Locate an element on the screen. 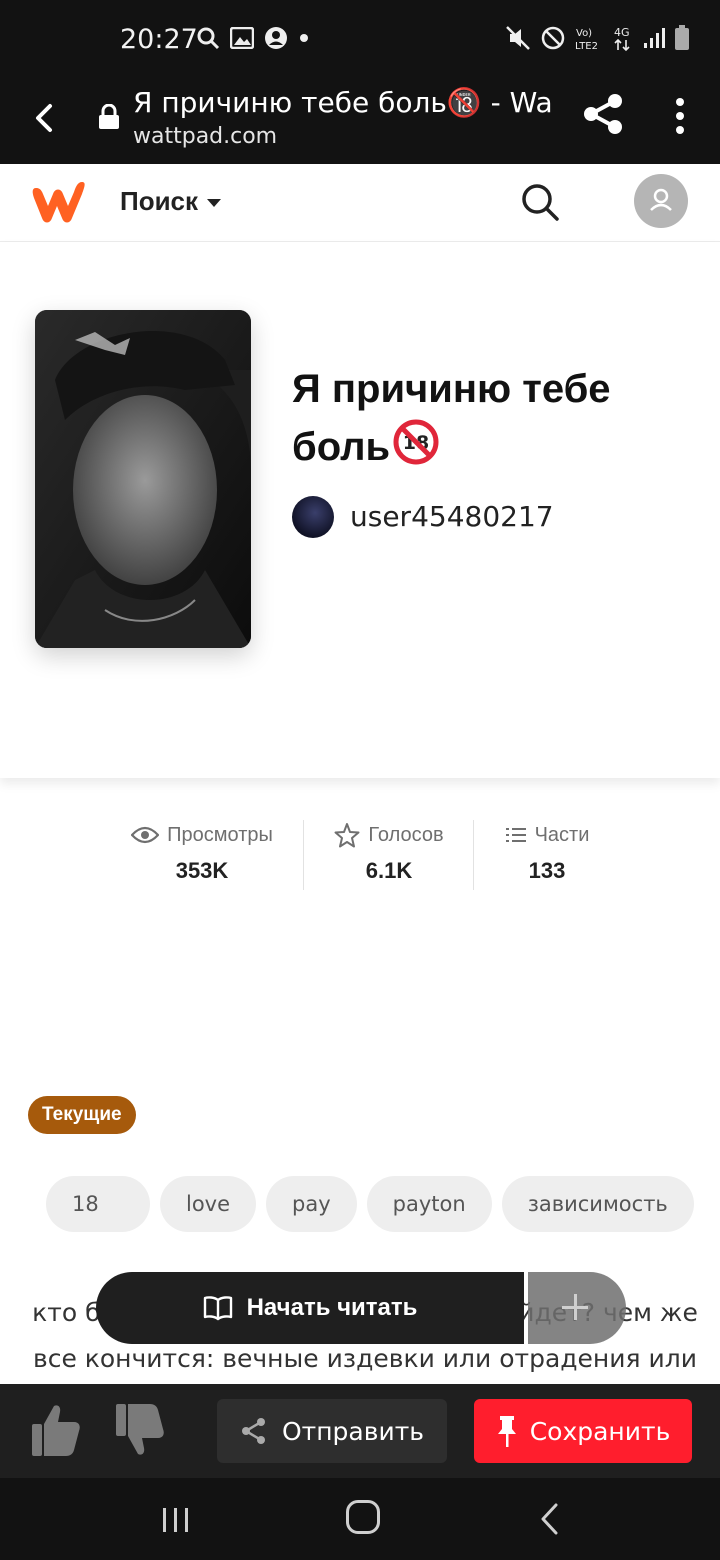 Image resolution: width=720 pixels, height=1560 pixels. status-time: 20:27 is located at coordinates (159, 39).